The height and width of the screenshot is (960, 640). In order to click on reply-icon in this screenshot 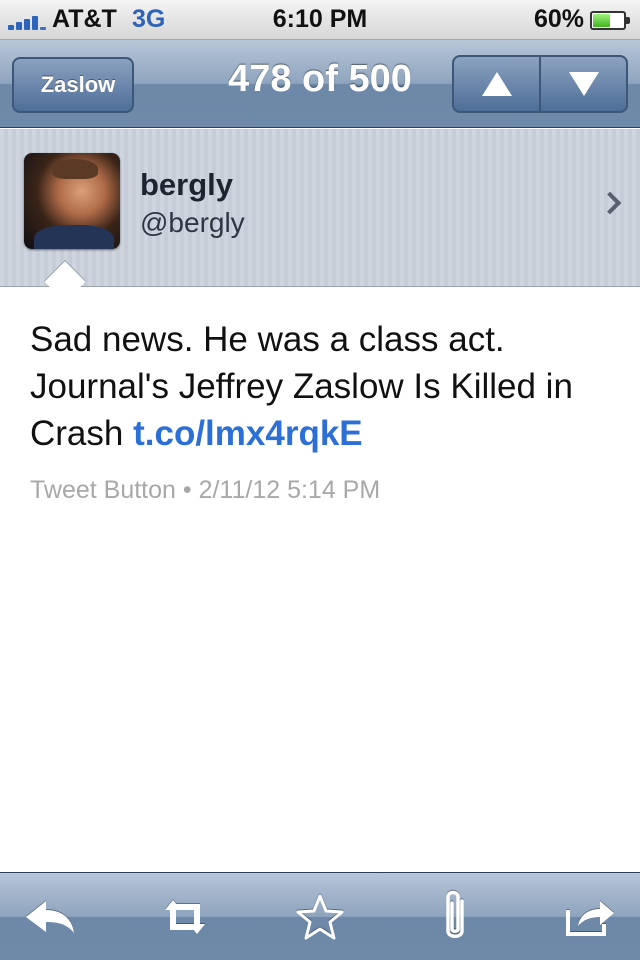, I will do `click(50, 916)`.